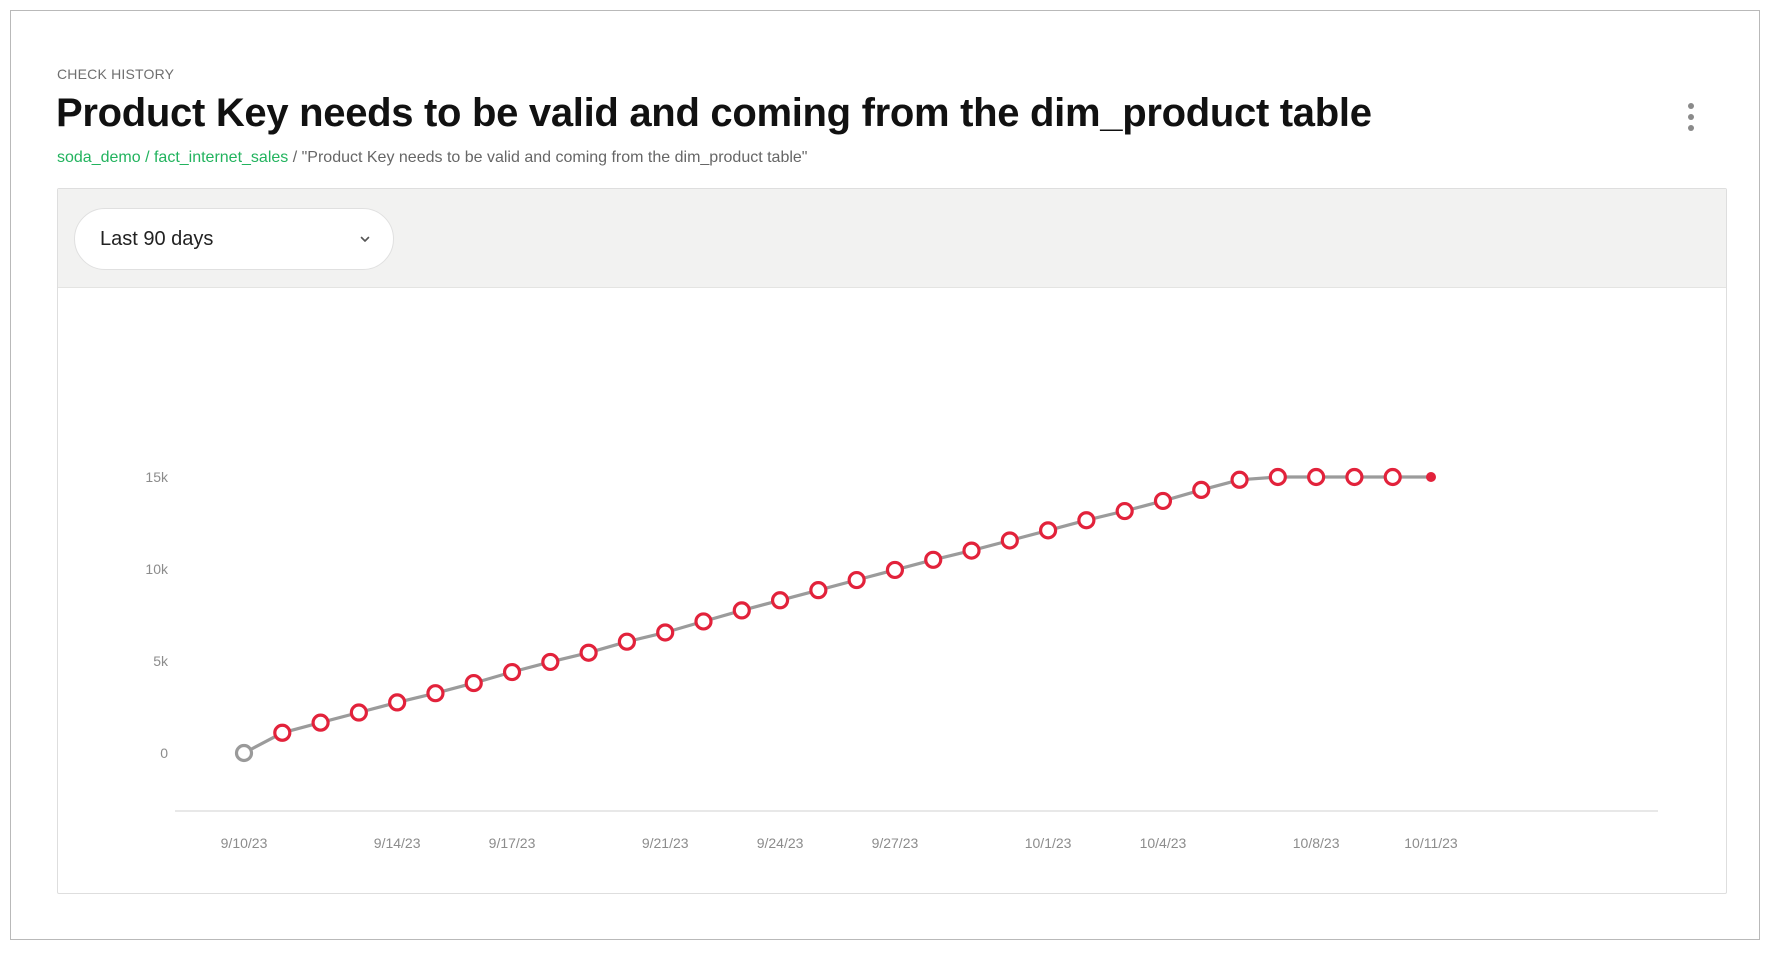  I want to click on x-tick-label: 10/11/23, so click(1431, 843).